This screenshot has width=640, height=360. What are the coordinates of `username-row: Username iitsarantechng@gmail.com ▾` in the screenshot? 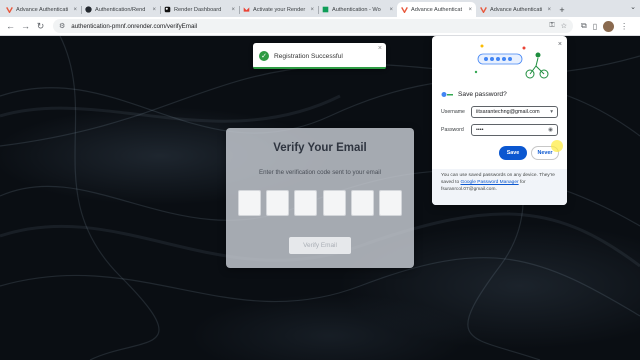 It's located at (499, 112).